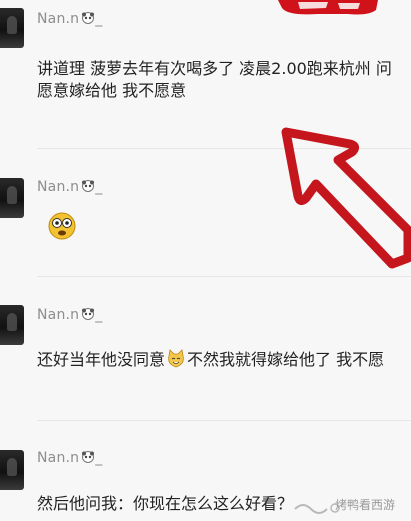 This screenshot has height=521, width=411. I want to click on red-arrow-annotation, so click(346, 198).